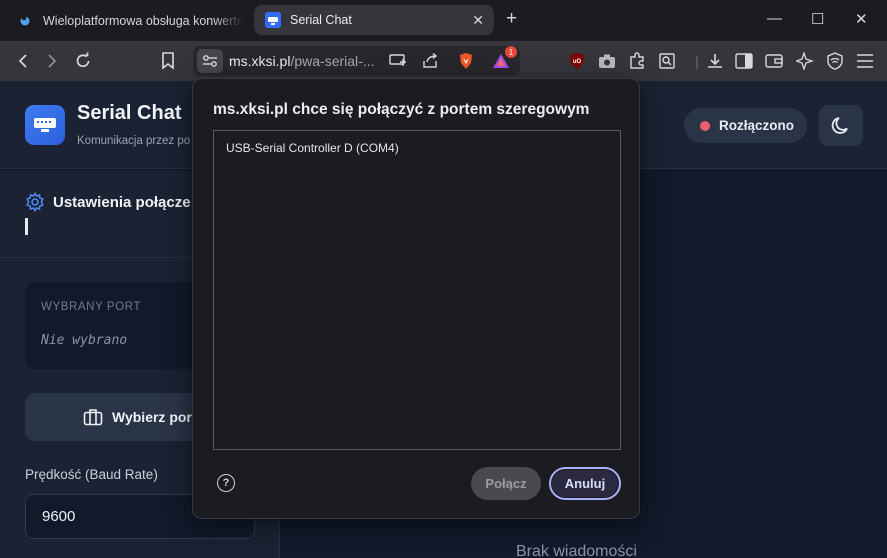  Describe the element at coordinates (35, 202) in the screenshot. I see `gear-icon` at that location.